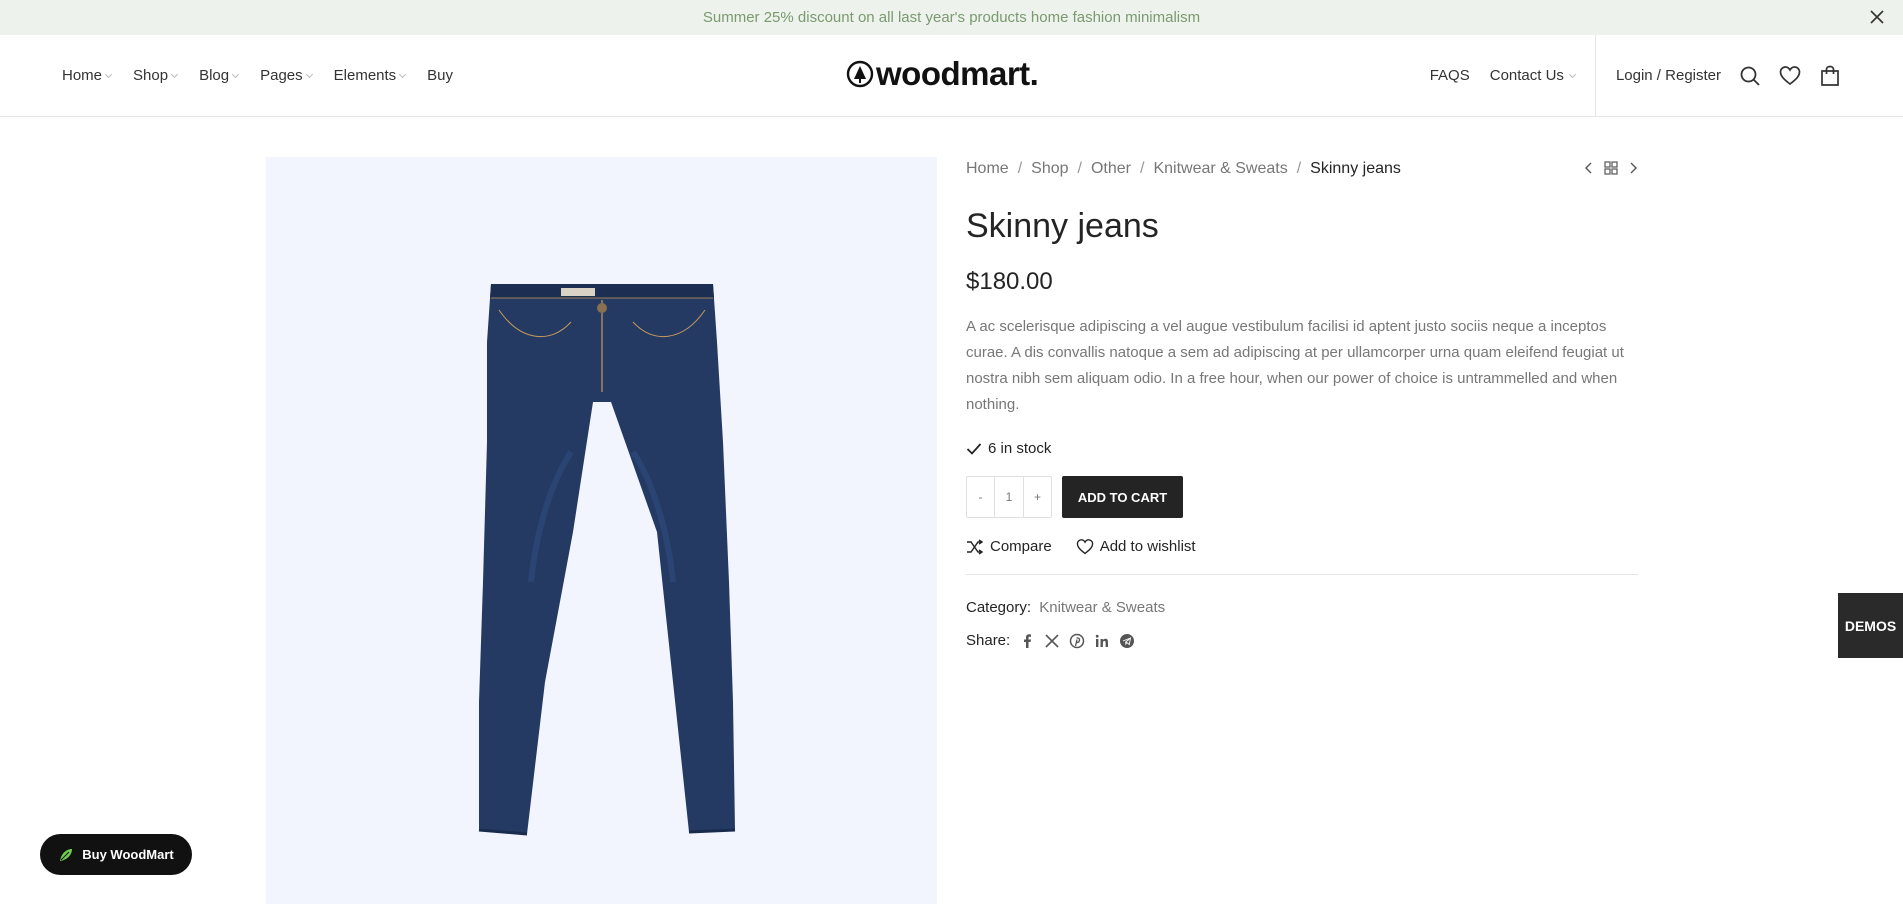 This screenshot has width=1903, height=904. What do you see at coordinates (1102, 641) in the screenshot?
I see `linkedin-icon` at bounding box center [1102, 641].